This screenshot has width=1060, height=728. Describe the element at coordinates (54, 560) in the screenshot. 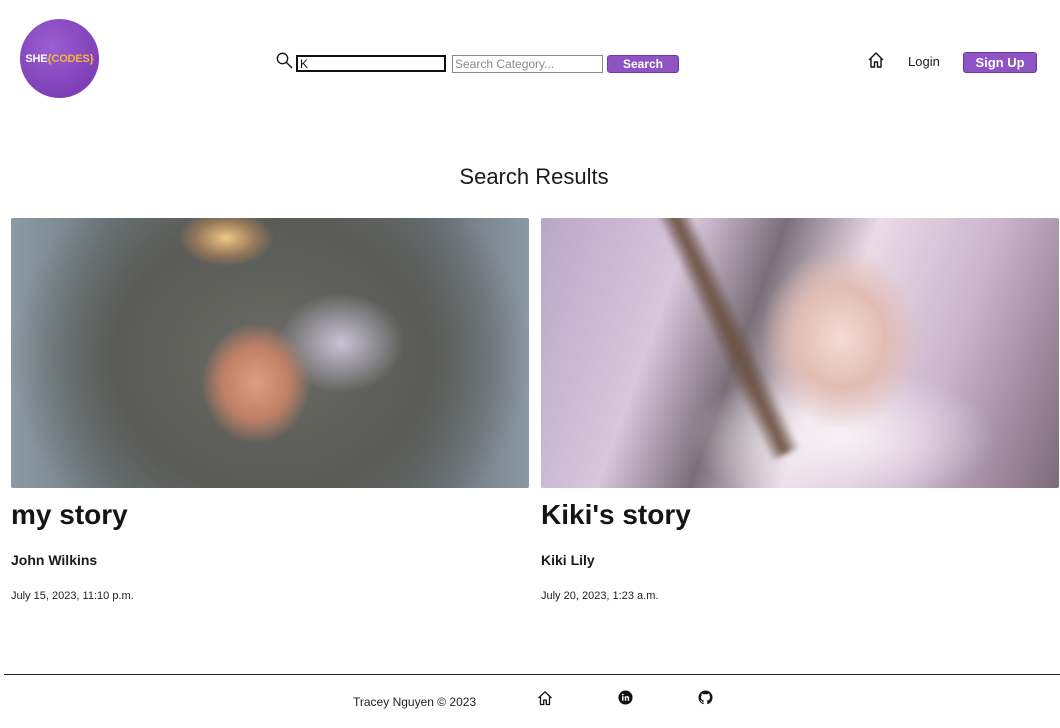

I see `story-author: John Wilkins` at that location.